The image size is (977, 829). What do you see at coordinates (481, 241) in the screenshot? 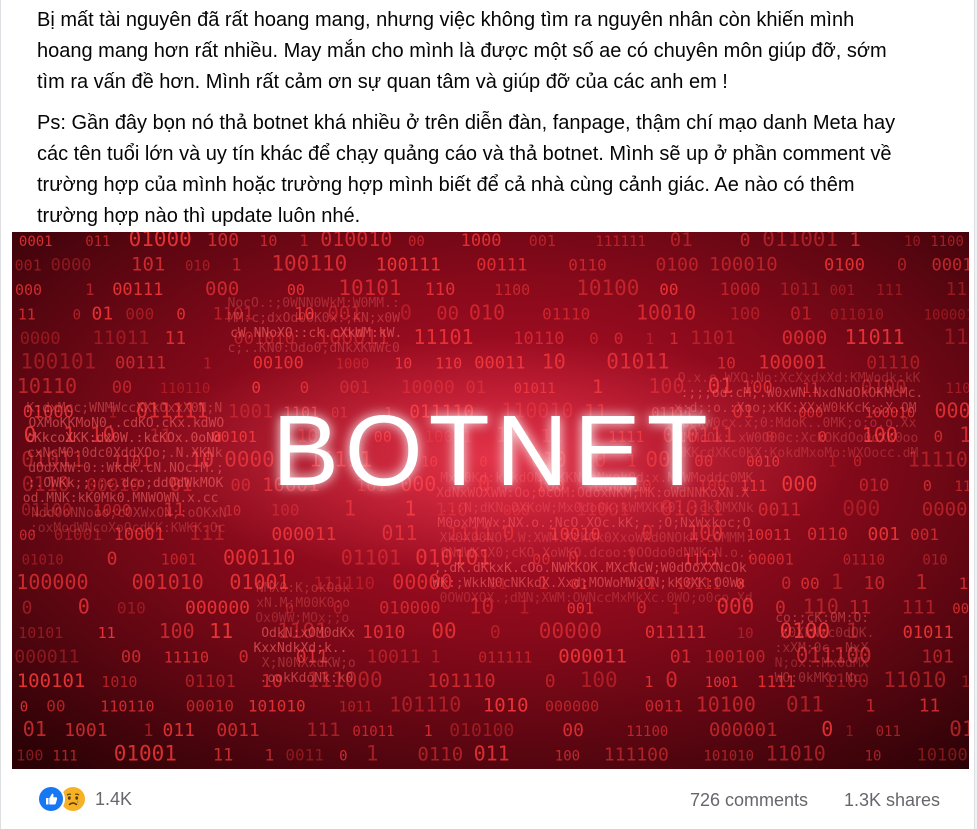
I see `binary-digits: 1000` at bounding box center [481, 241].